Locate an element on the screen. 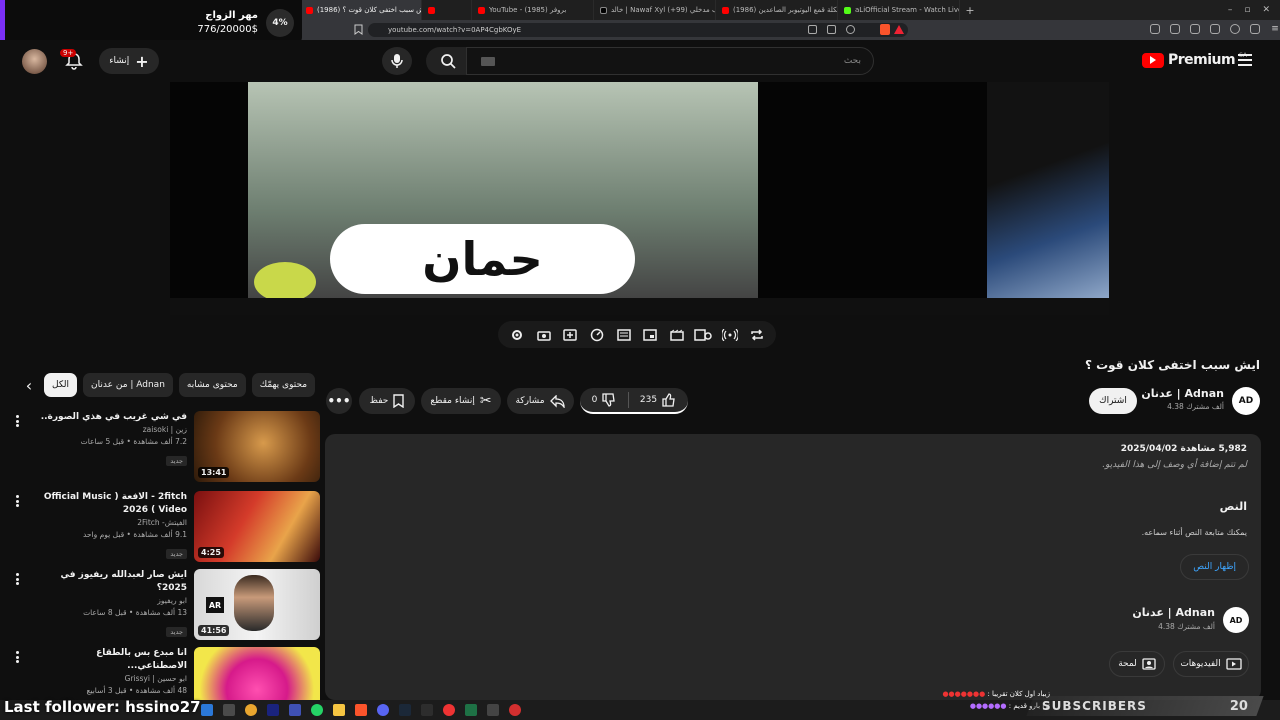  save-button: حفظ is located at coordinates (387, 401).